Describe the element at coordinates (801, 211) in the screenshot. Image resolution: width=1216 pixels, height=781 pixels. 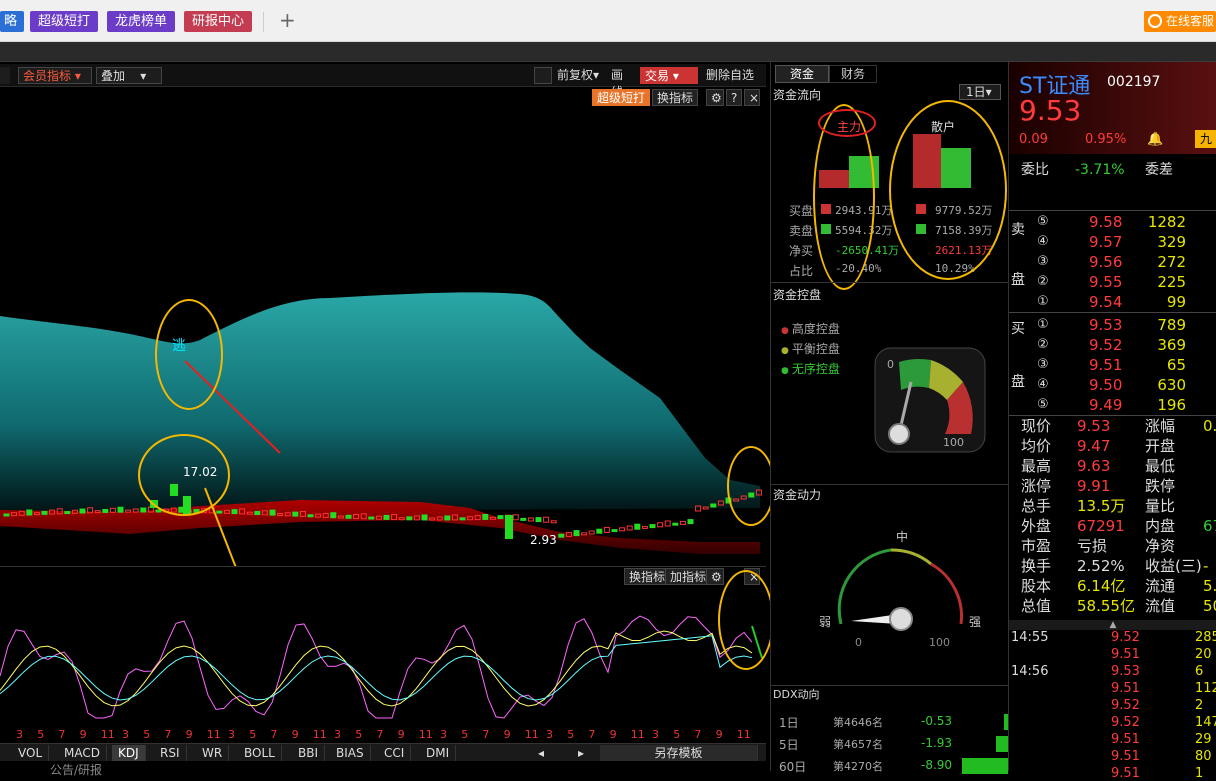
I see `flow-row-label: 买盘` at that location.